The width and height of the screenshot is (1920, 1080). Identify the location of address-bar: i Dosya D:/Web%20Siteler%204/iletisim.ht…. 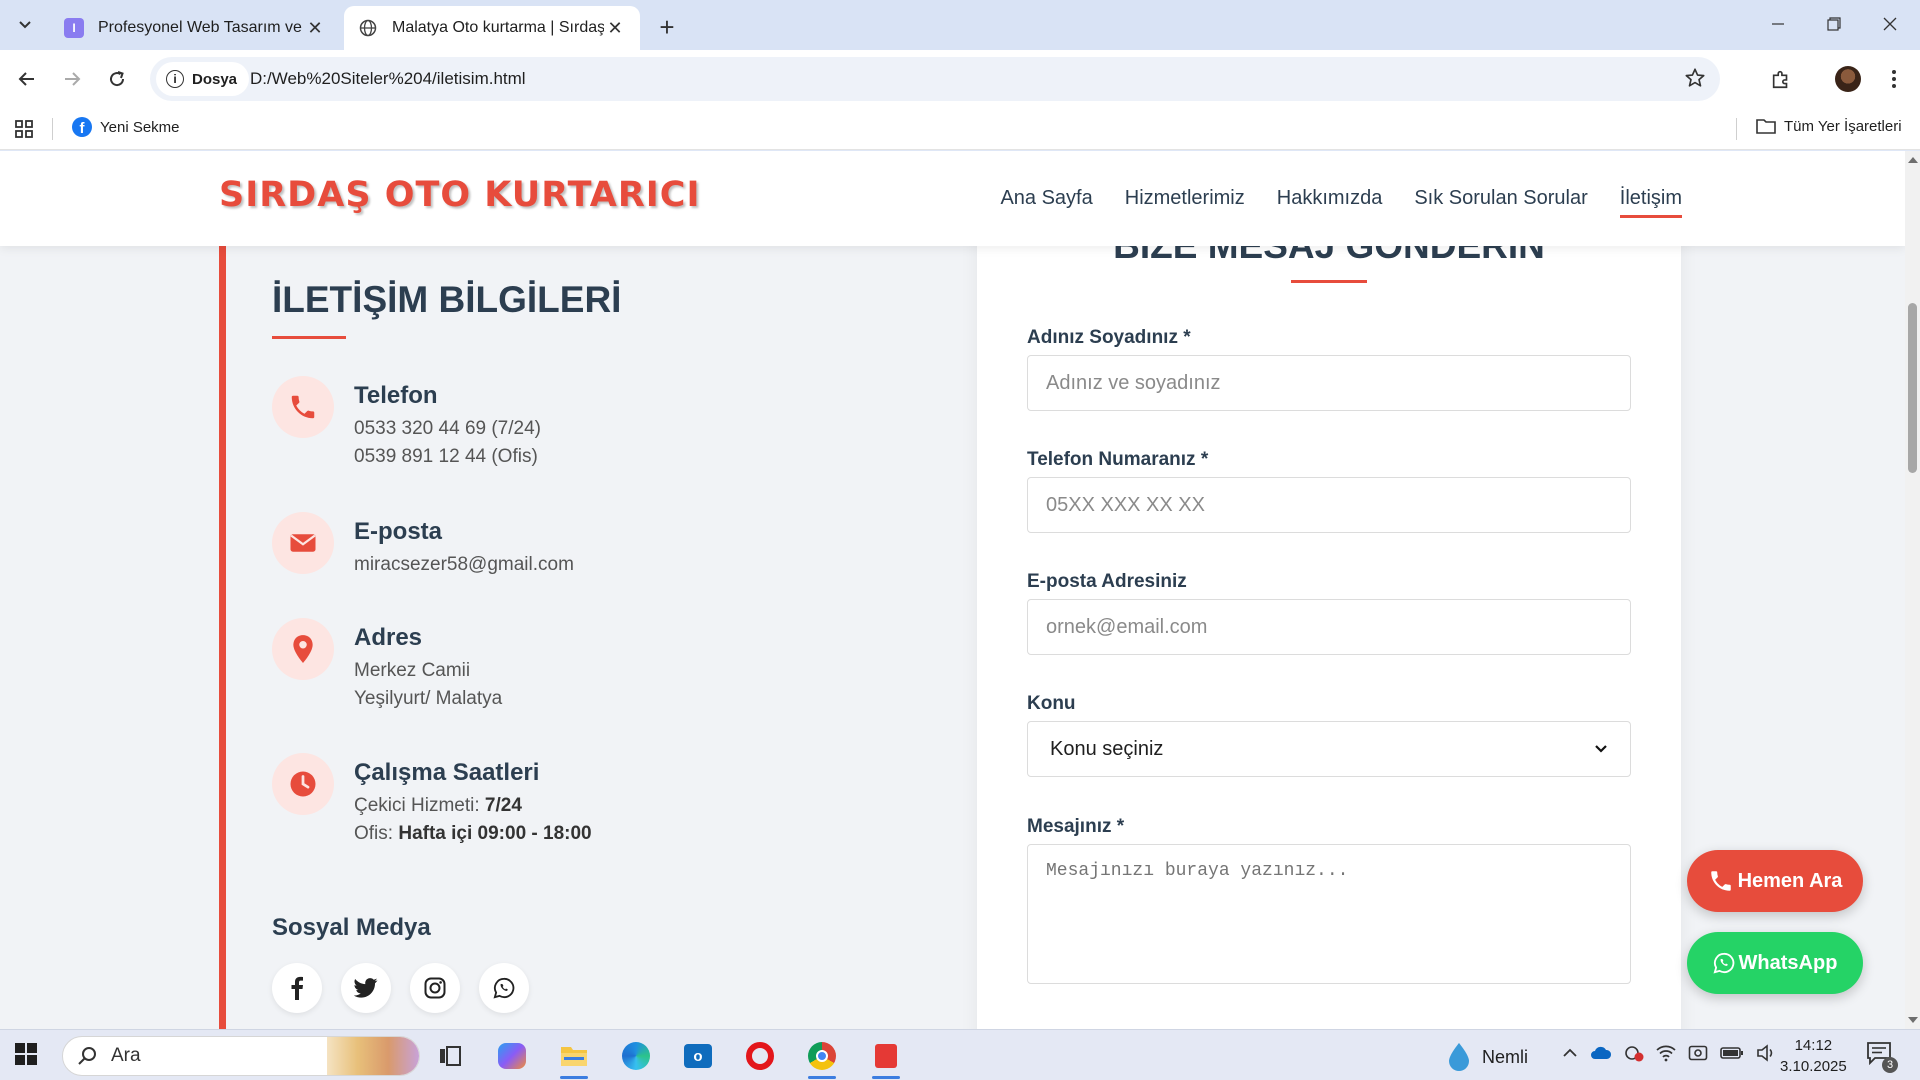
(935, 79).